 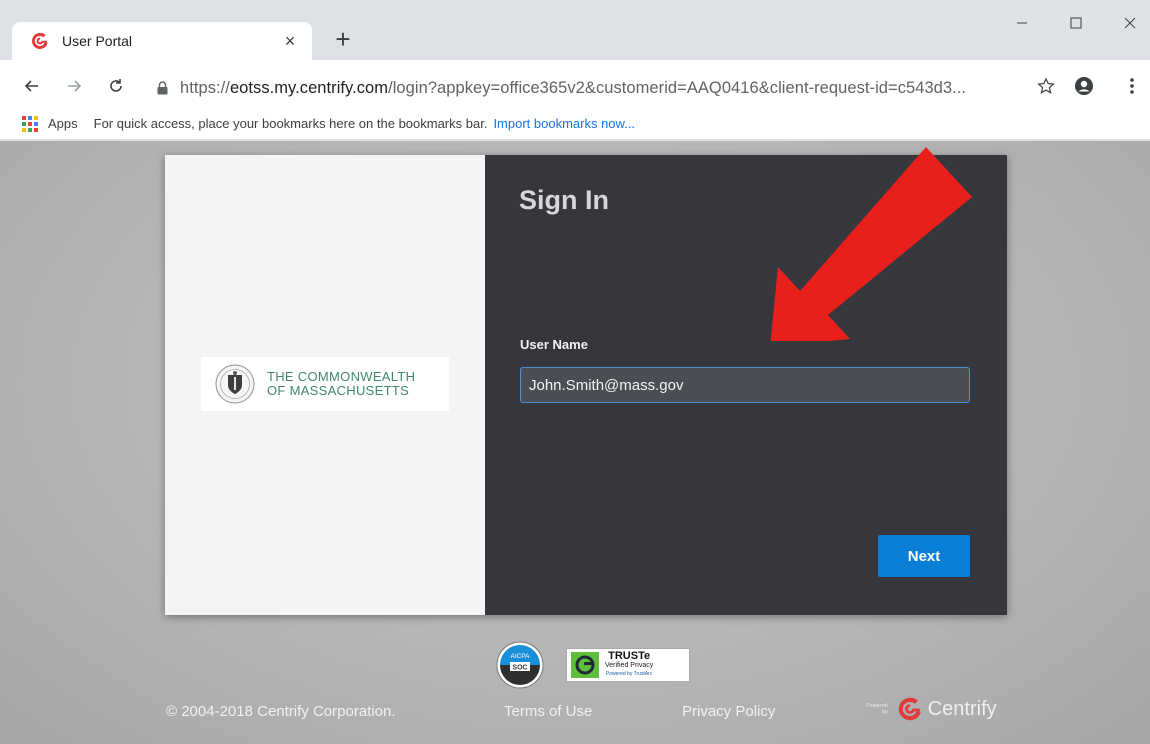 I want to click on centrify-logo-icon, so click(x=909, y=709).